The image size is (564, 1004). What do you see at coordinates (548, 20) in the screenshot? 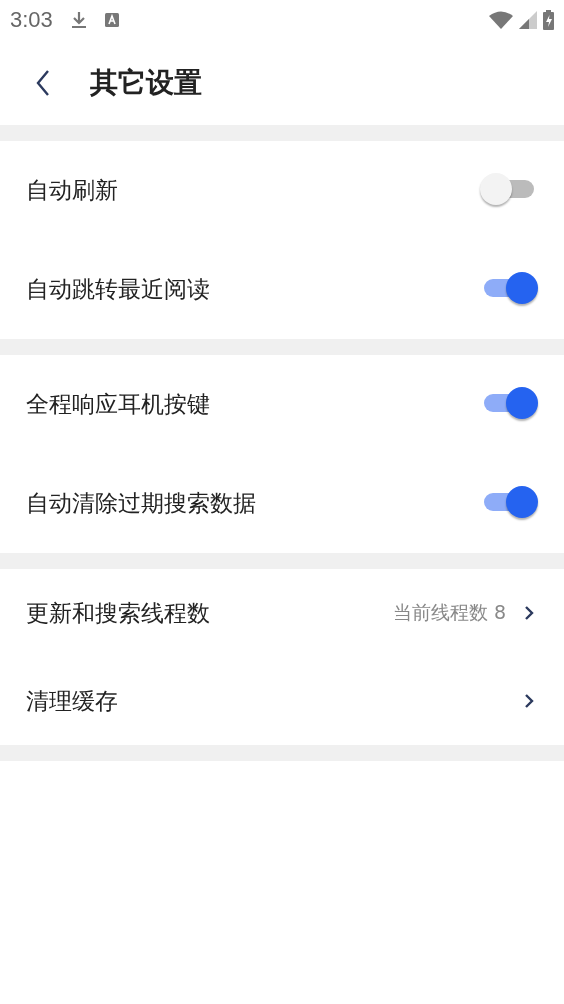
I see `battery-icon` at bounding box center [548, 20].